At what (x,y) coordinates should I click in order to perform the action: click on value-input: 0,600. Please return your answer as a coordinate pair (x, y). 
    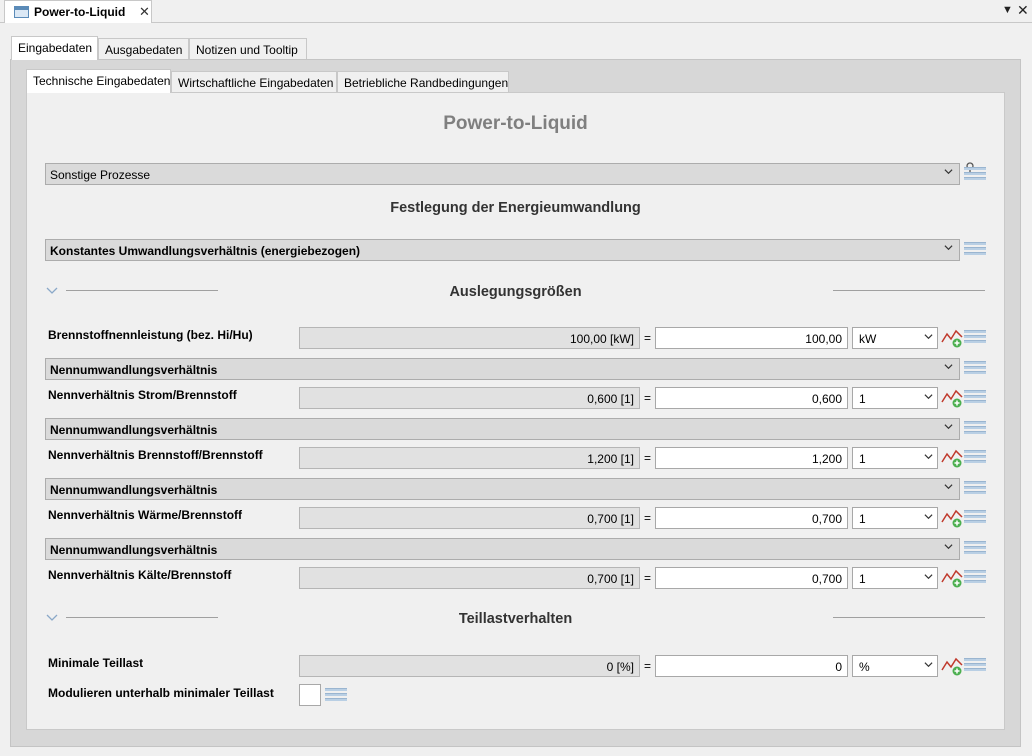
    Looking at the image, I should click on (751, 398).